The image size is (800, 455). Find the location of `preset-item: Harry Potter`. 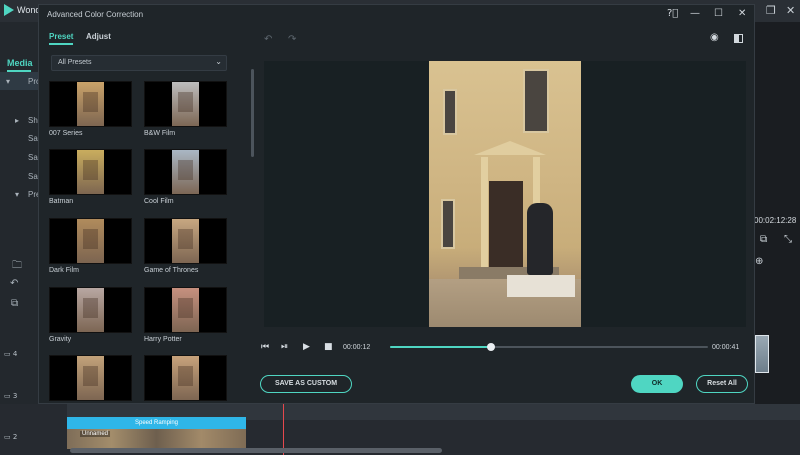

preset-item: Harry Potter is located at coordinates (185, 315).